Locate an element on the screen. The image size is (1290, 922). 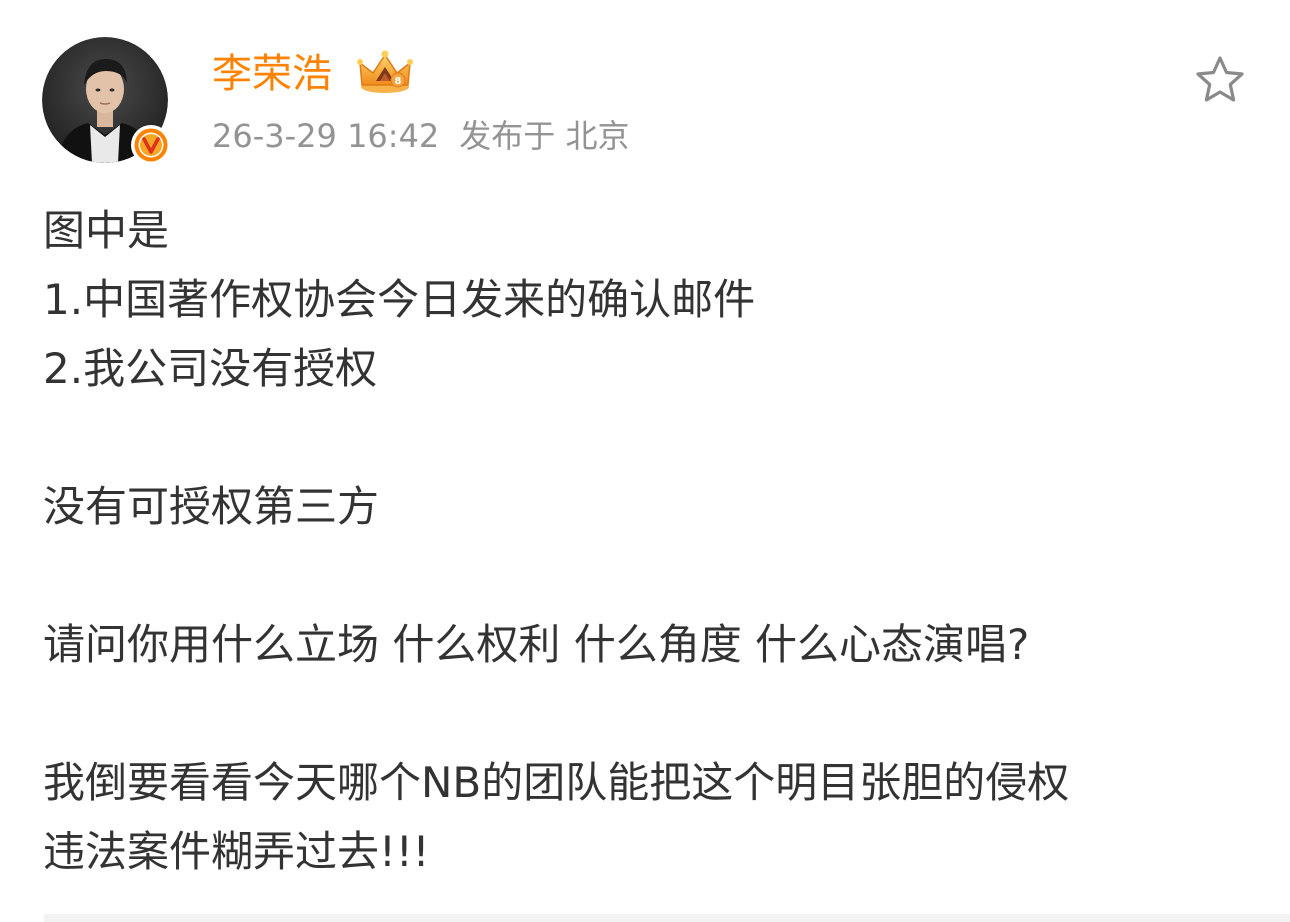
favorite-button is located at coordinates (1220, 81).